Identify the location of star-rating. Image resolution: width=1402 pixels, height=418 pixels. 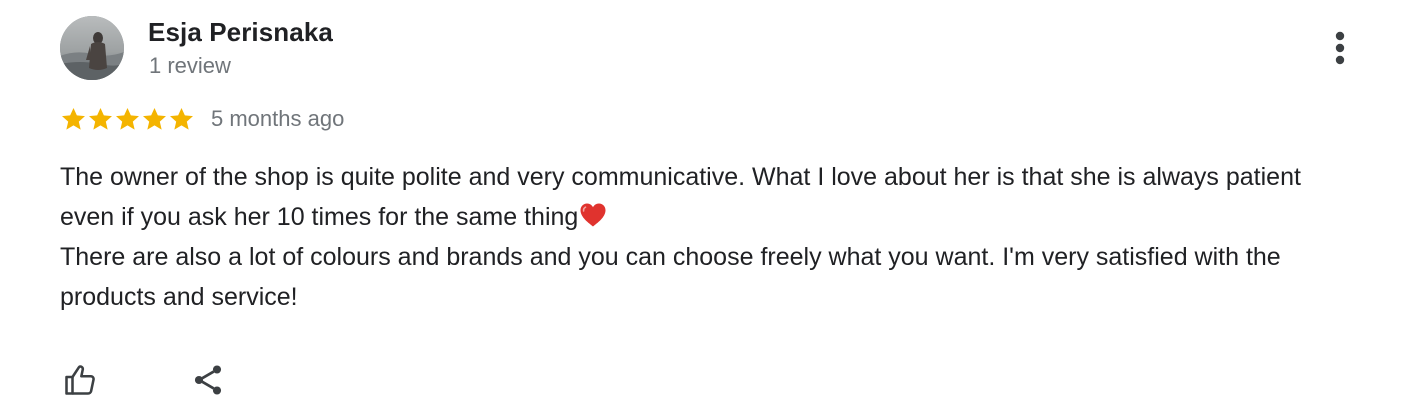
(127, 119).